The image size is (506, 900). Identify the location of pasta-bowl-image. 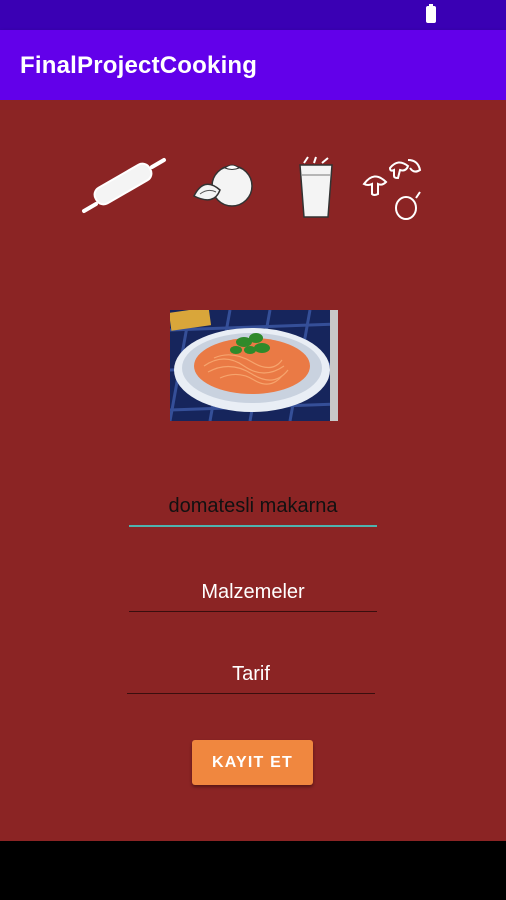
(254, 365).